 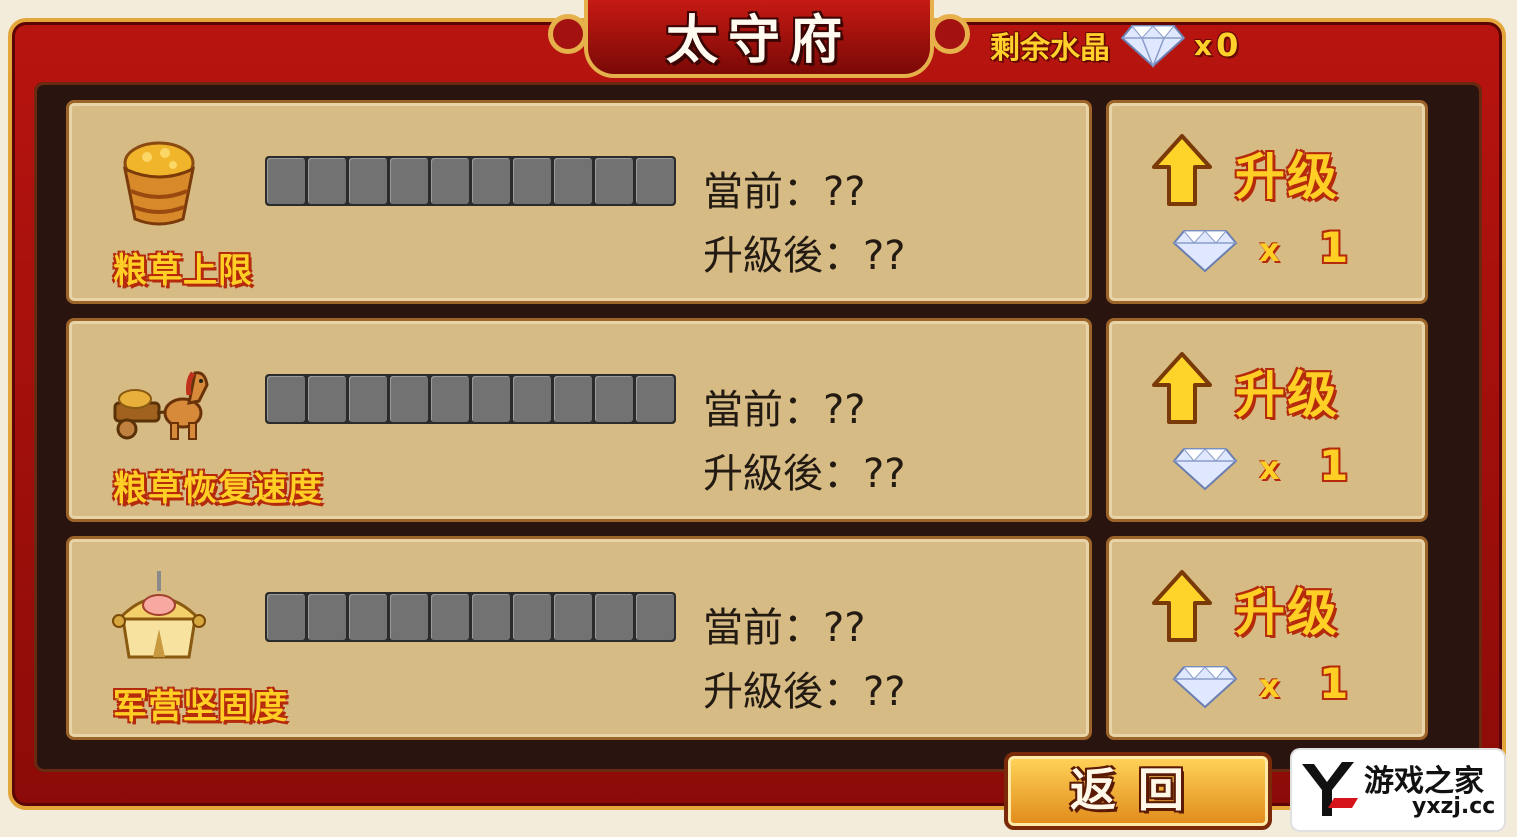 I want to click on upgrade-button-camp-durability: 升级 x 1, so click(x=1267, y=638).